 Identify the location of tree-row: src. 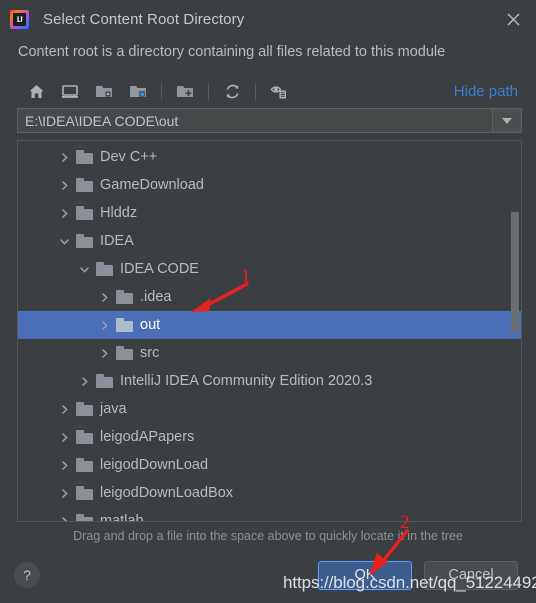
(269, 353).